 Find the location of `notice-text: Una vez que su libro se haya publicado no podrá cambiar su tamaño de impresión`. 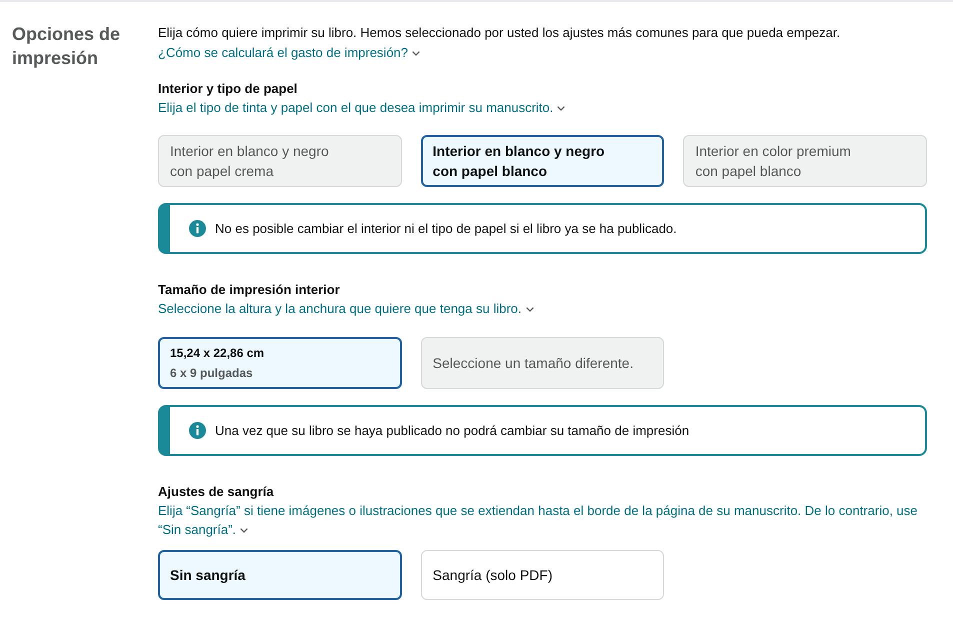

notice-text: Una vez que su libro se haya publicado no podrá cambiar su tamaño de impresión is located at coordinates (452, 431).